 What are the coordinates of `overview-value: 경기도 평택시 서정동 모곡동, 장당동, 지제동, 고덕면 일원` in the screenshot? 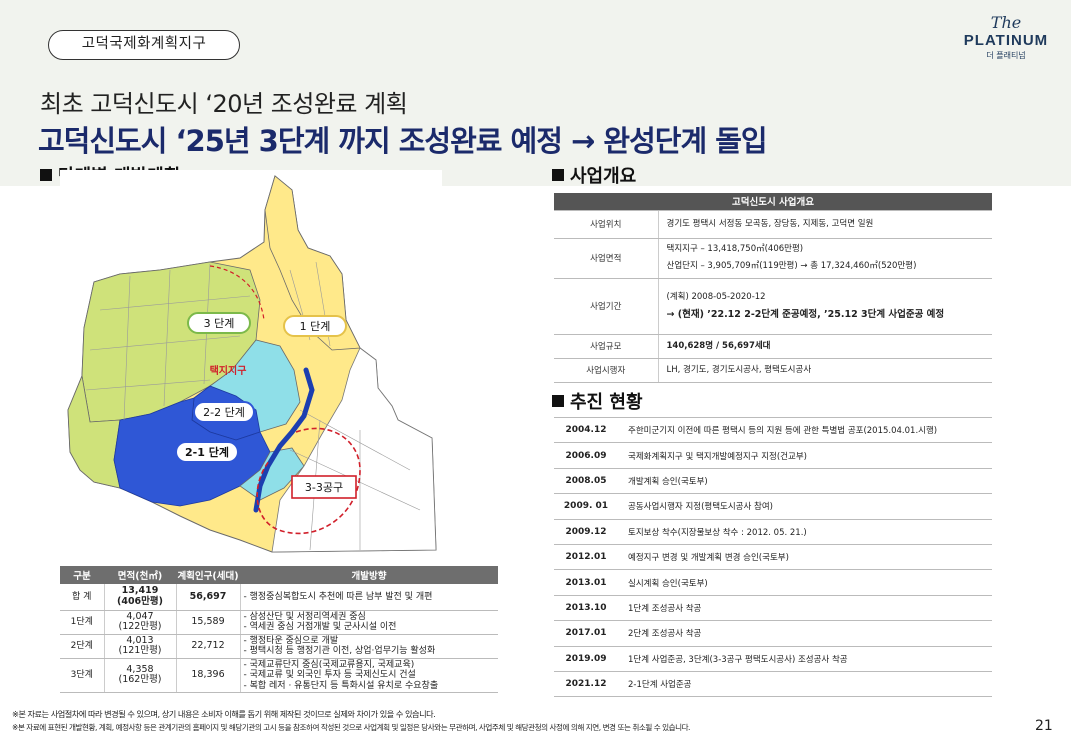 It's located at (825, 224).